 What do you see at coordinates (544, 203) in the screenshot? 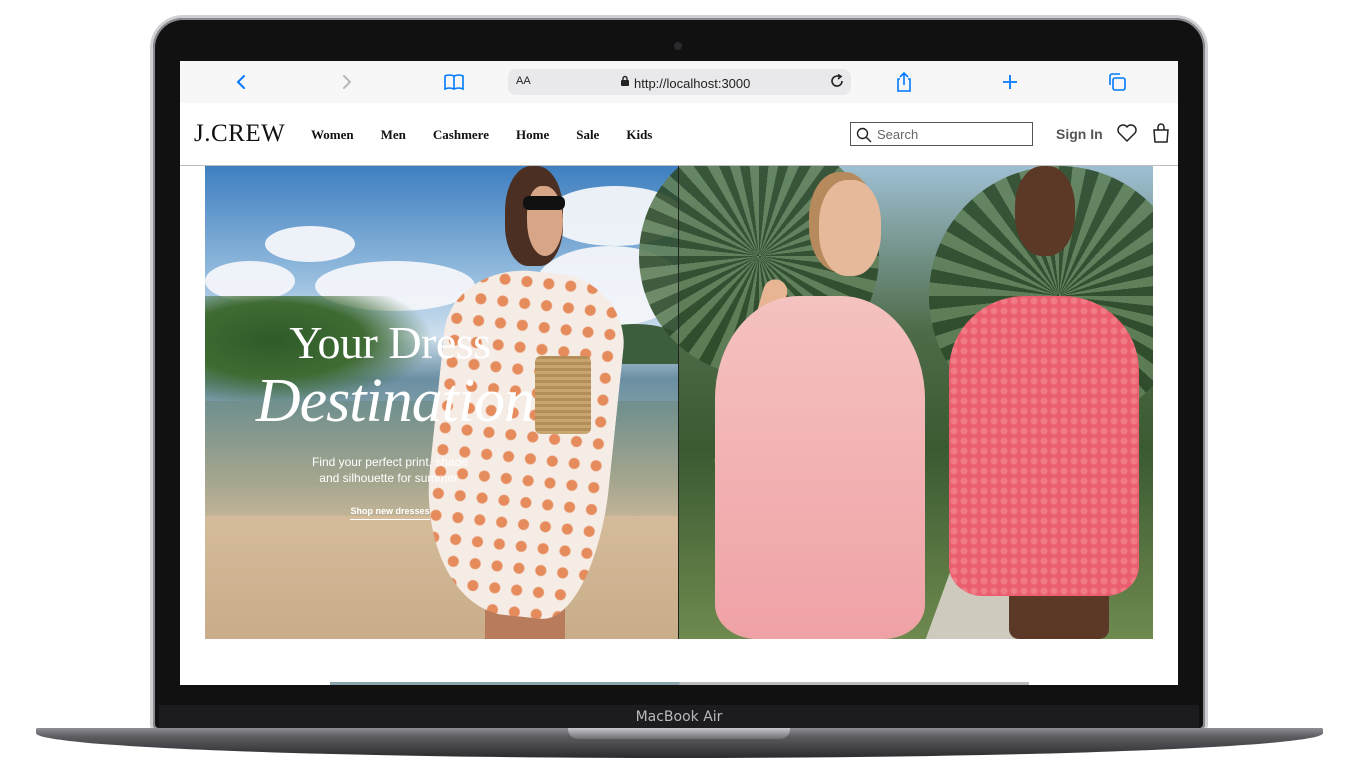
I see `sunglasses` at bounding box center [544, 203].